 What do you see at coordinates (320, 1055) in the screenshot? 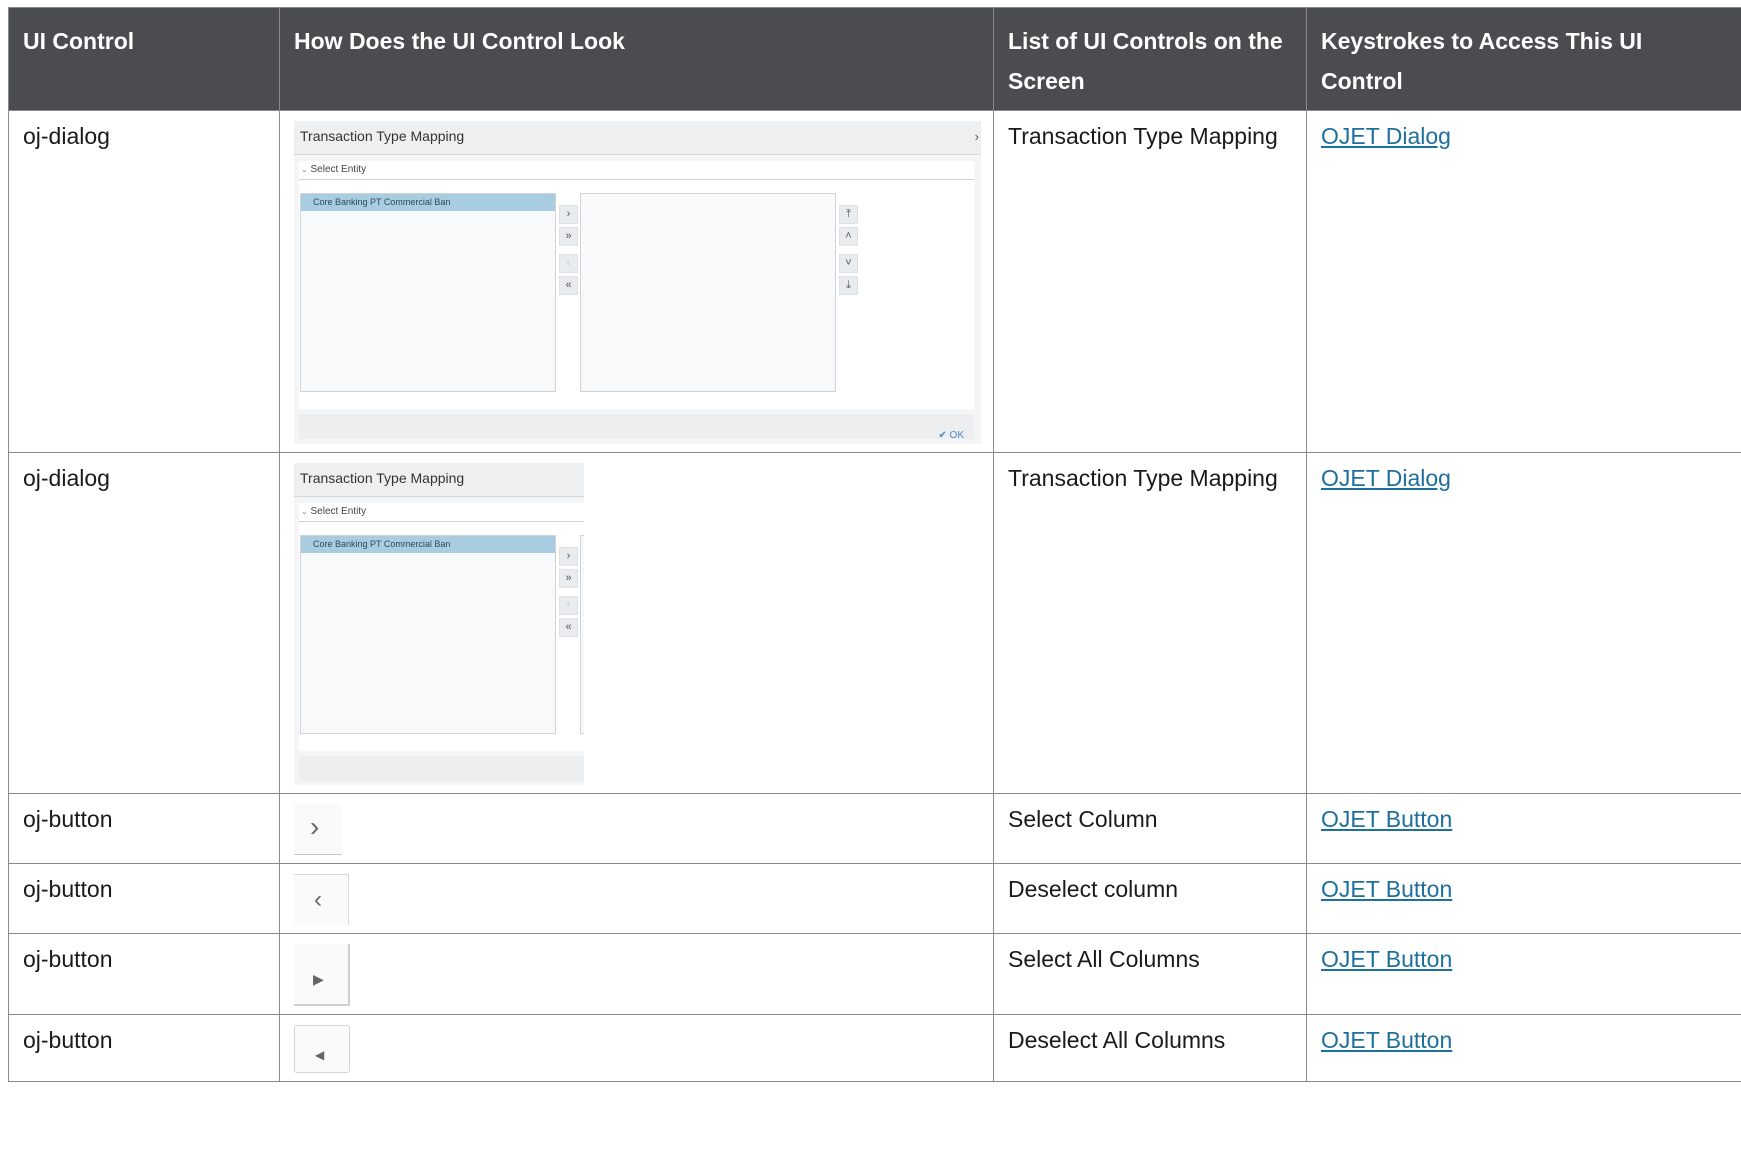
I see `triangle-left-icon: ◀` at bounding box center [320, 1055].